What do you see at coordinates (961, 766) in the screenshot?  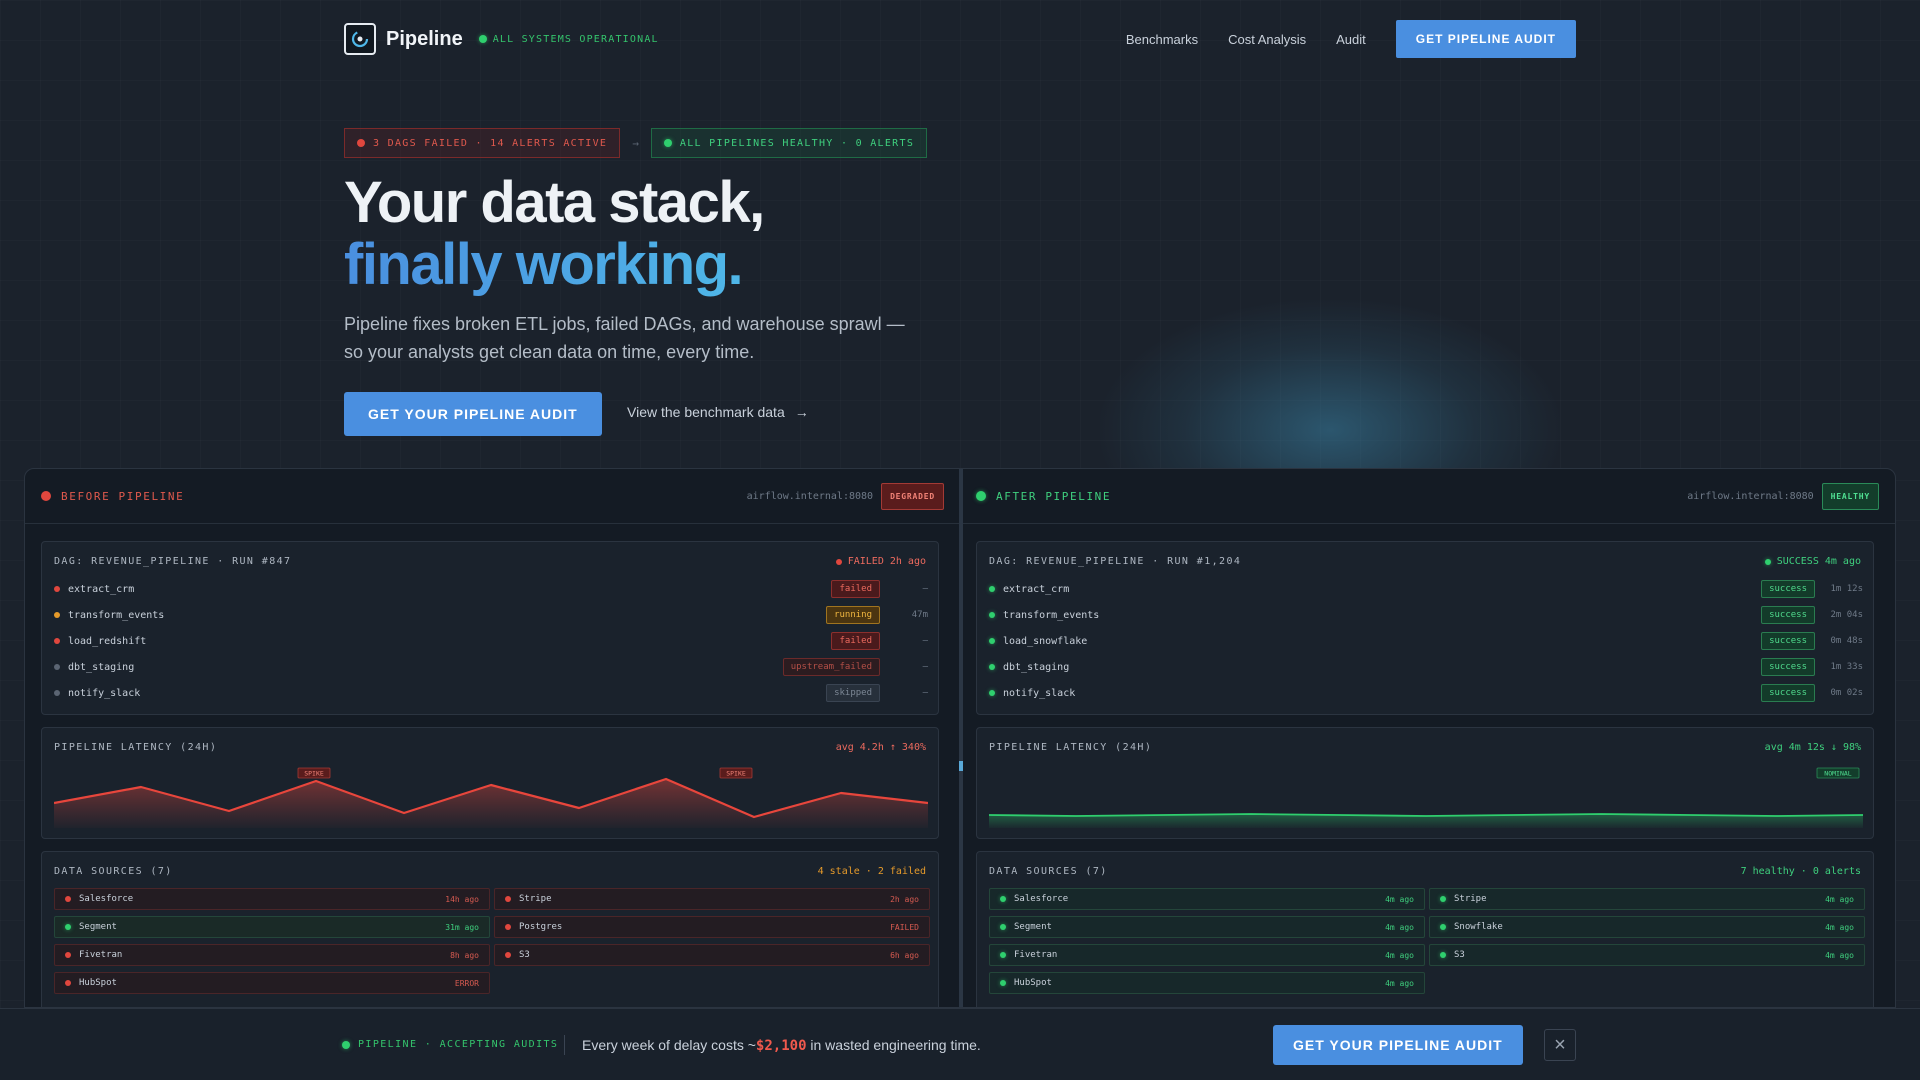 I see `divider-drag-handle` at bounding box center [961, 766].